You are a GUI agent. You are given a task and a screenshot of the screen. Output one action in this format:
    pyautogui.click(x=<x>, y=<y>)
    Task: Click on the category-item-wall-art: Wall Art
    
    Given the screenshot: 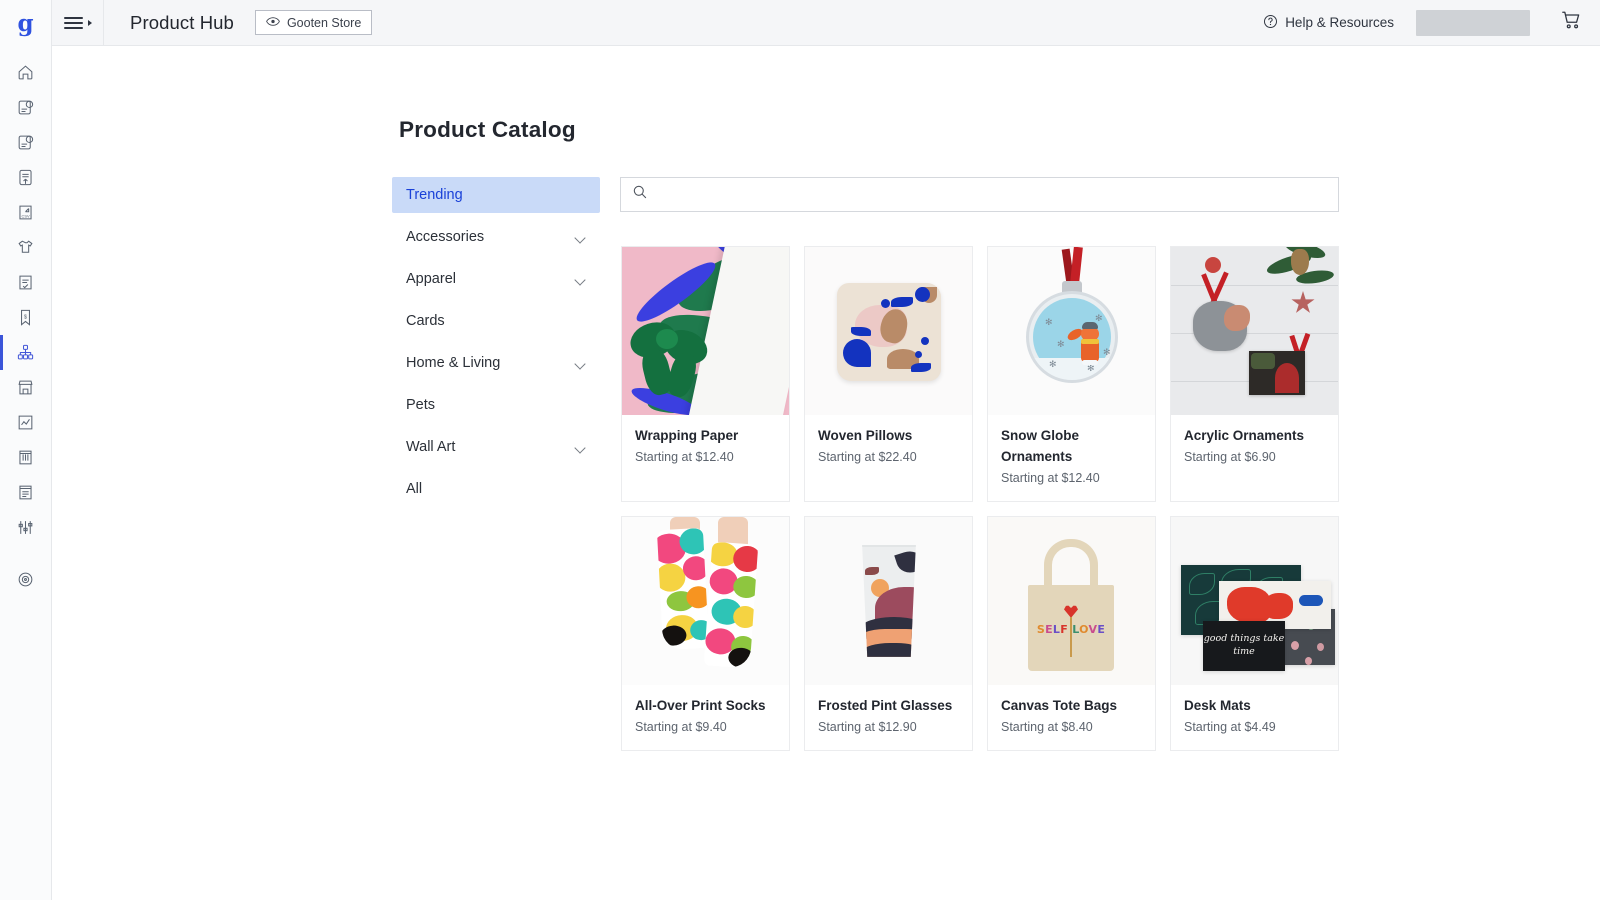 What is the action you would take?
    pyautogui.click(x=496, y=447)
    